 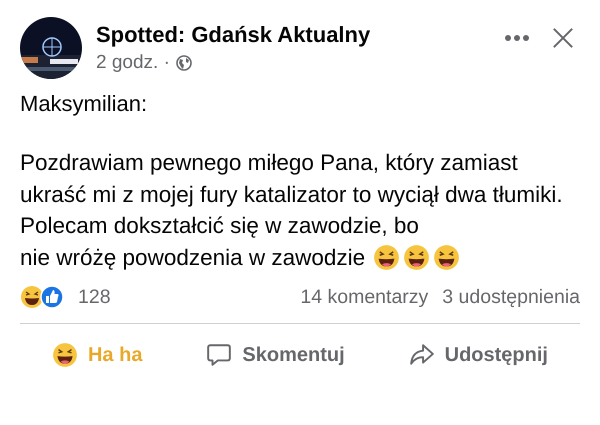 I want to click on action-button: Skomentuj, so click(x=275, y=355).